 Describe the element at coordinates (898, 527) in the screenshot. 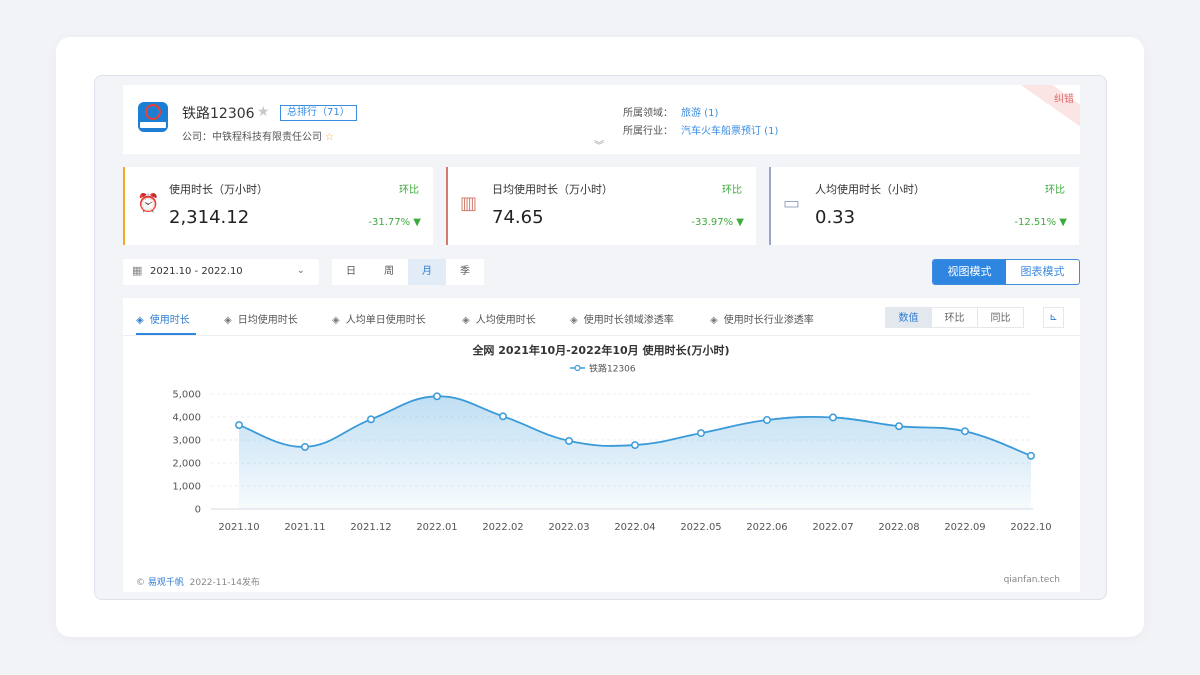

I see `x-tick-label: 2022.08` at that location.